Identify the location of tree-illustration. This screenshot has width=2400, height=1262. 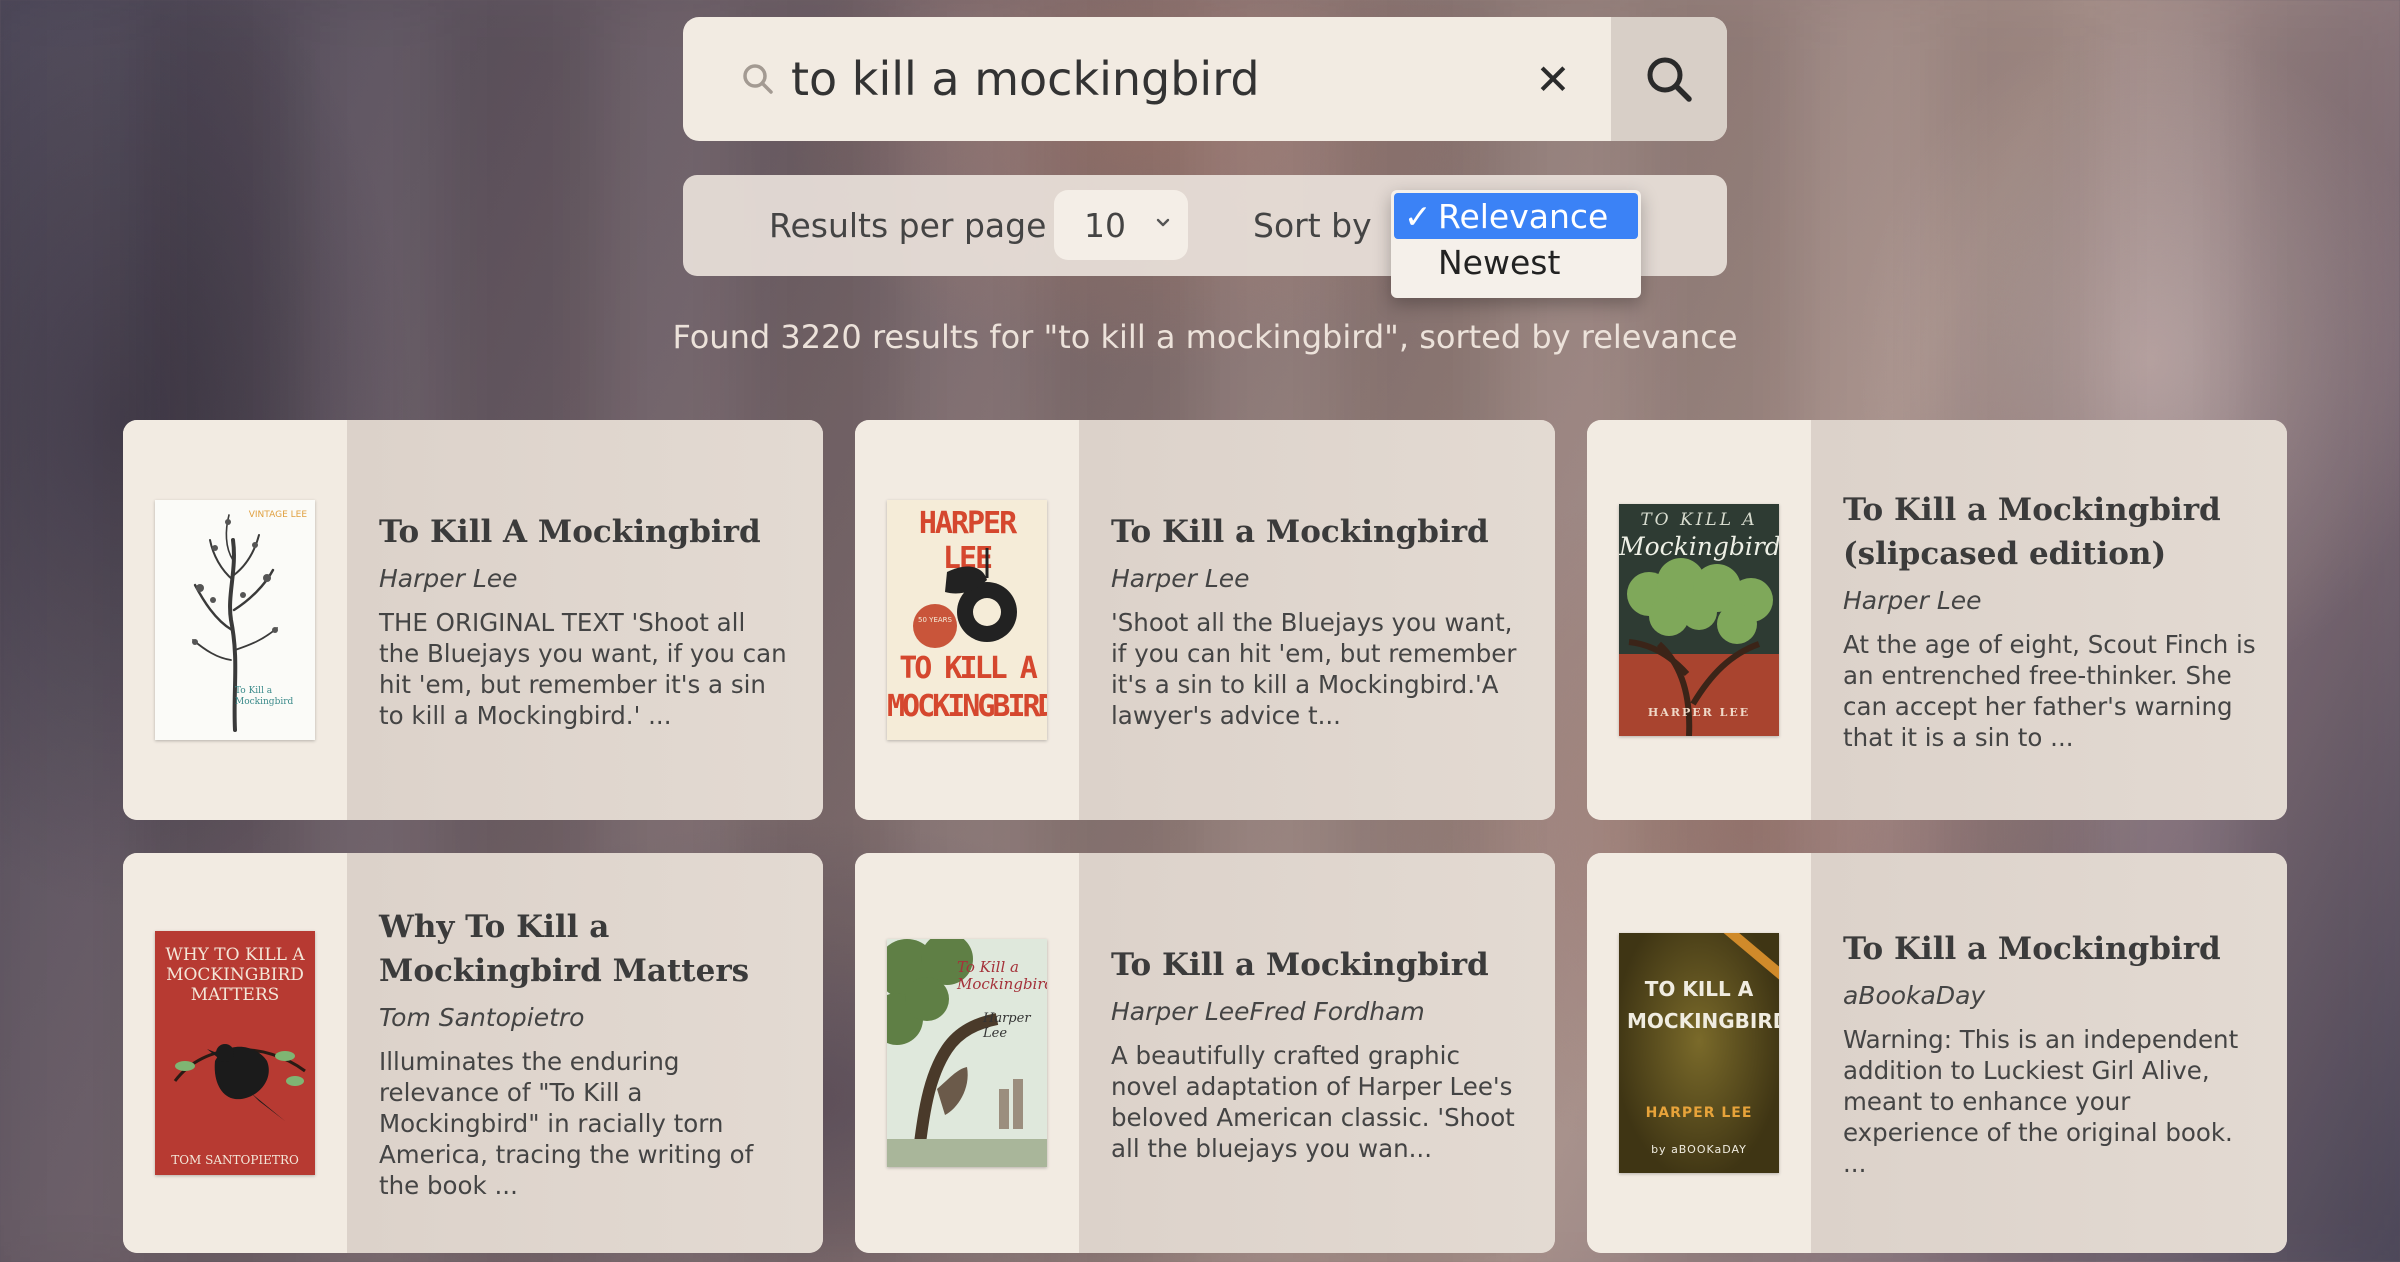
(1699, 647).